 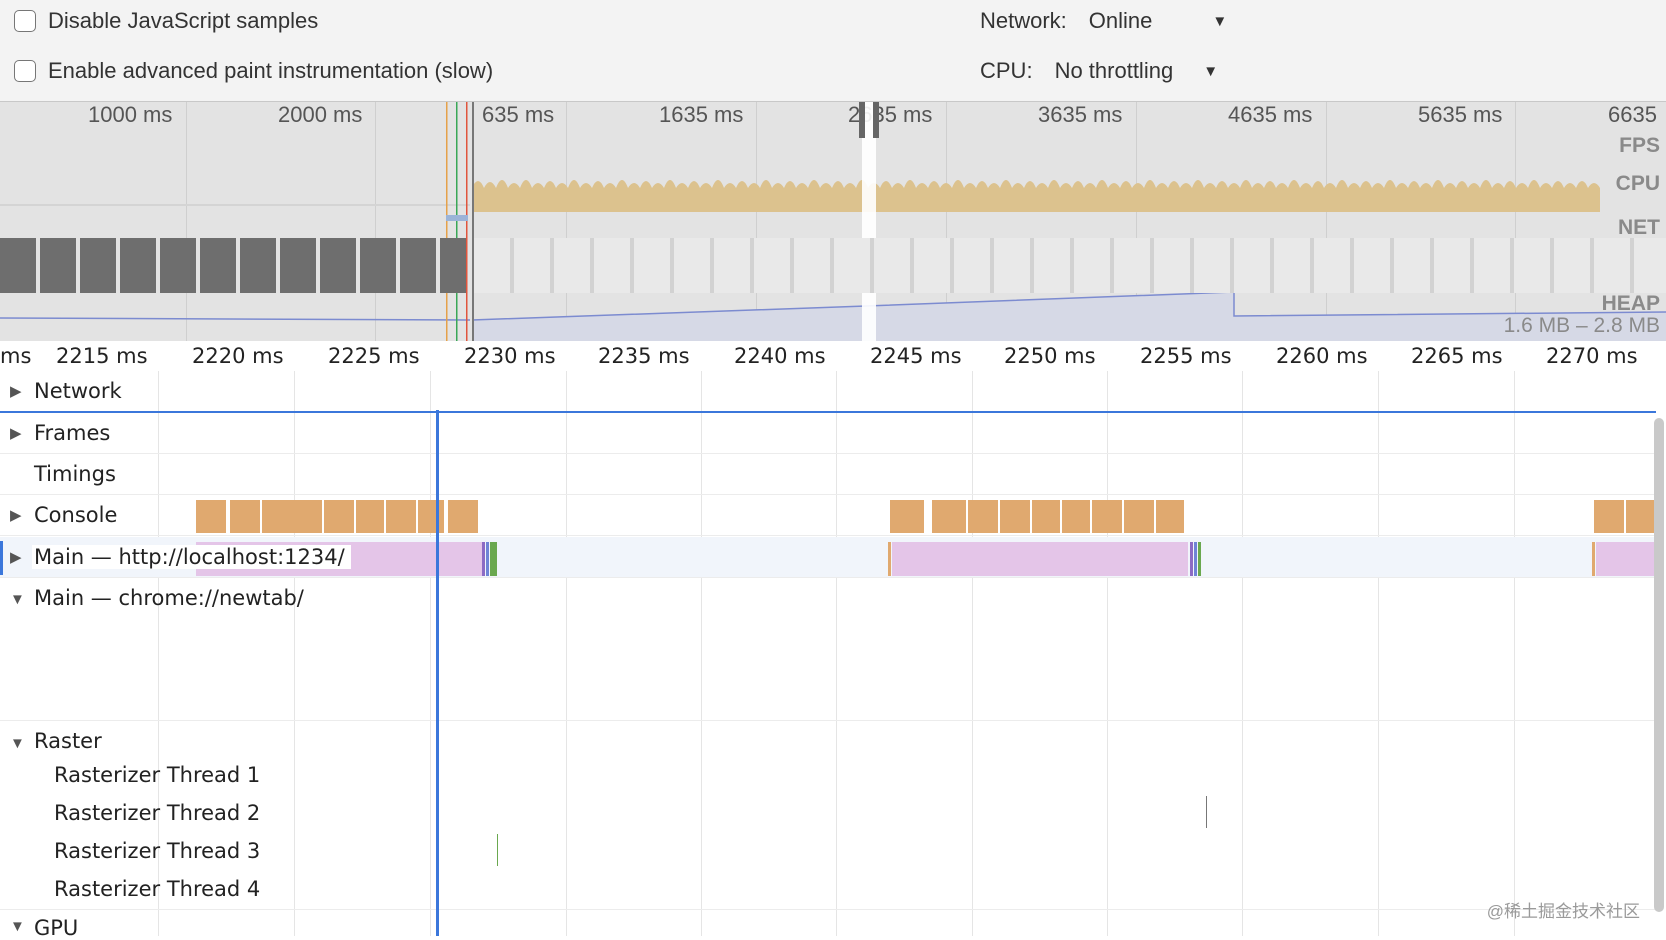 I want to click on rasterizer-thread-label: Rasterizer Thread 1, so click(x=157, y=775).